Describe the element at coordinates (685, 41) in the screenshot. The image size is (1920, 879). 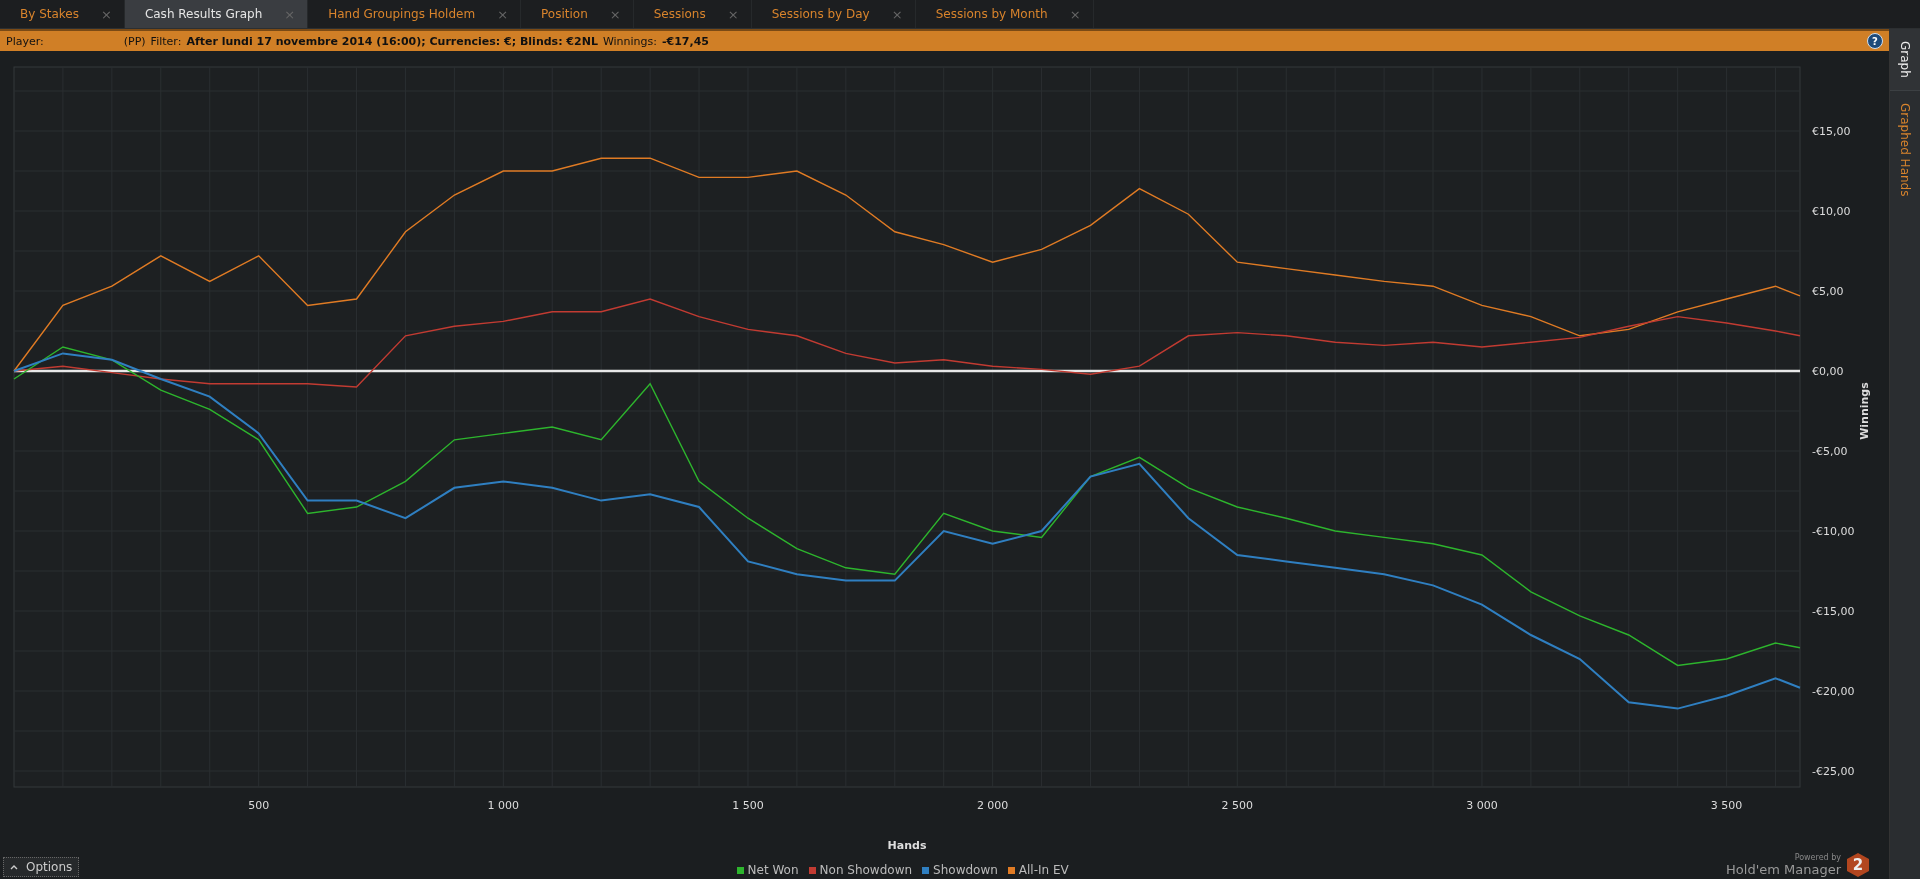
I see `winnings-value: -€17,45` at that location.